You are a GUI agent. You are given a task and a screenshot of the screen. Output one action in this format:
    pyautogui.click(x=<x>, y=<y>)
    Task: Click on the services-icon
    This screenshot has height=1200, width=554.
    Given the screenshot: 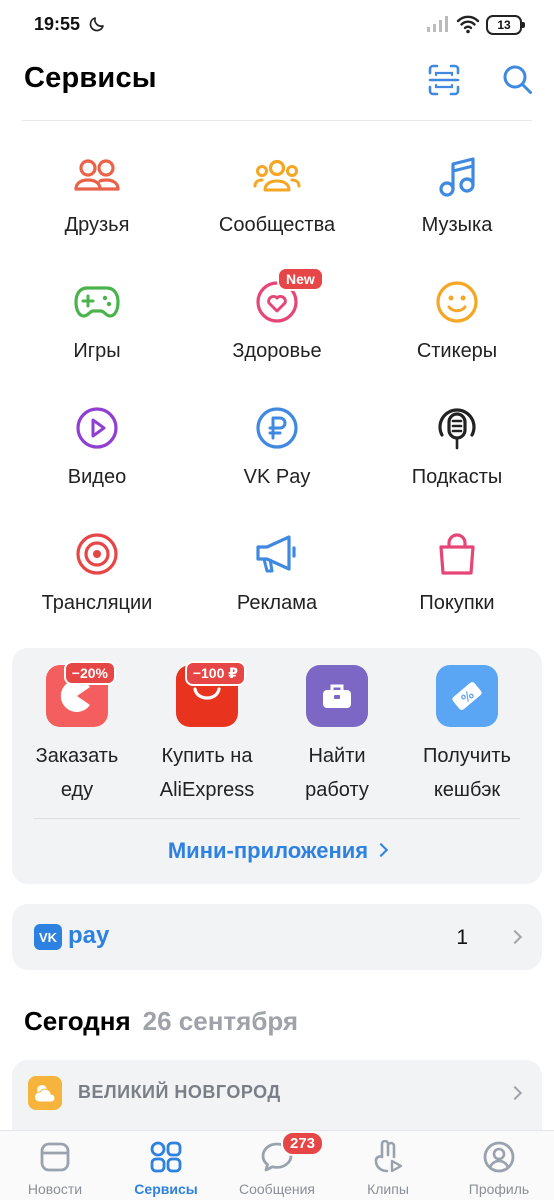 What is the action you would take?
    pyautogui.click(x=166, y=1157)
    